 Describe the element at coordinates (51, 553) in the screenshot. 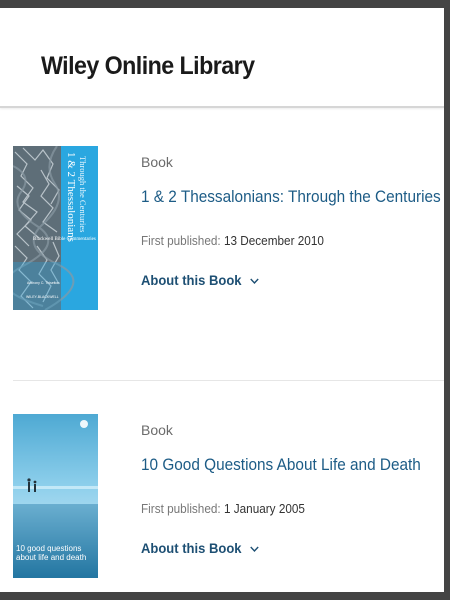

I see `cover-title-text: 10 good questions about life and death` at that location.